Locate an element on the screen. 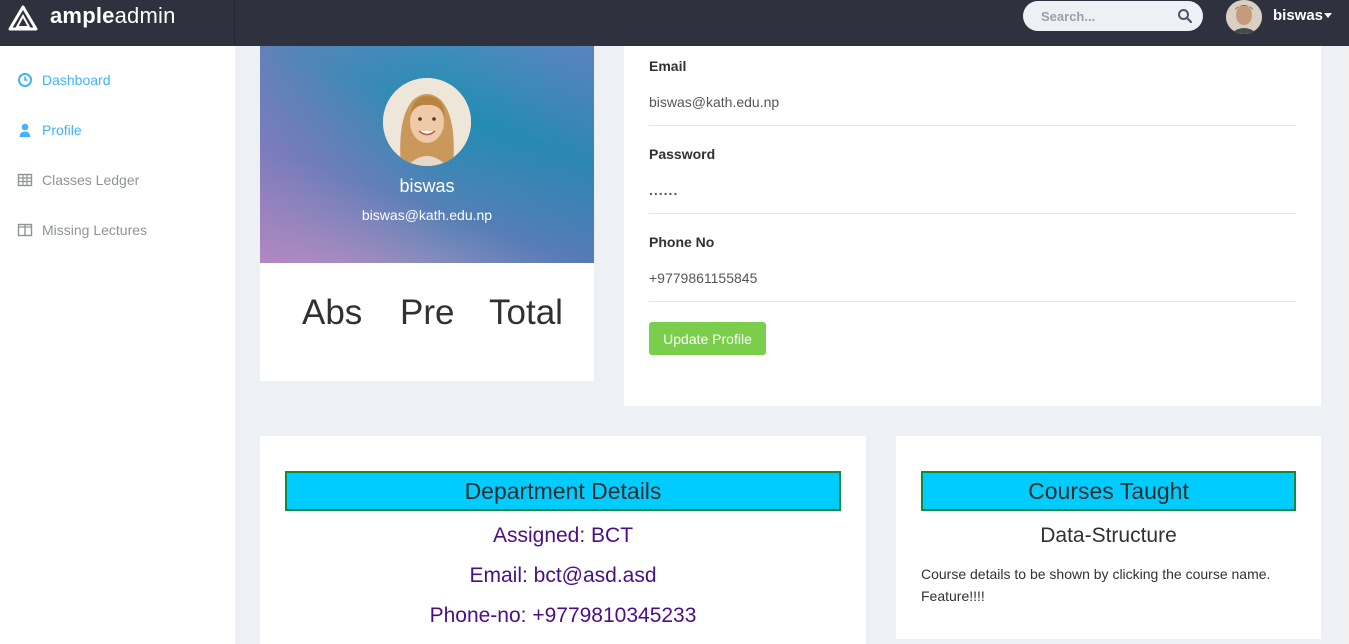 This screenshot has height=644, width=1349. sidebar-item-label: Profile is located at coordinates (62, 130).